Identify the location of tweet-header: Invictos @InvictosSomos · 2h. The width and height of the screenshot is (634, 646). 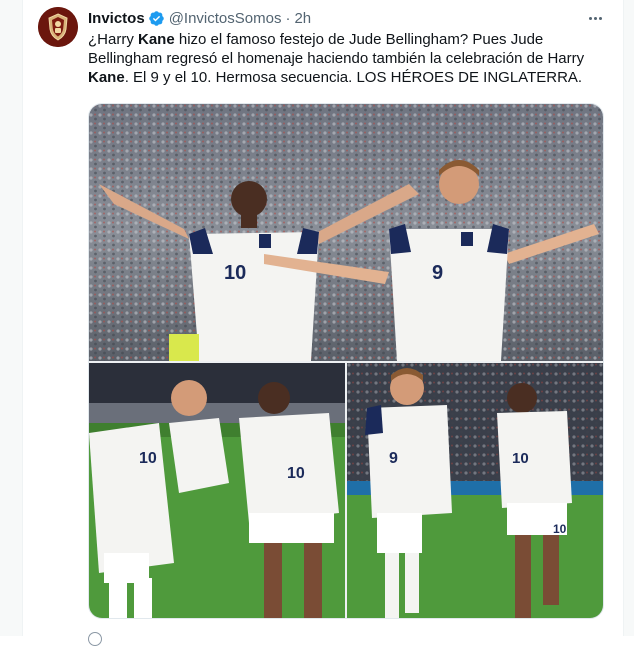
(199, 18).